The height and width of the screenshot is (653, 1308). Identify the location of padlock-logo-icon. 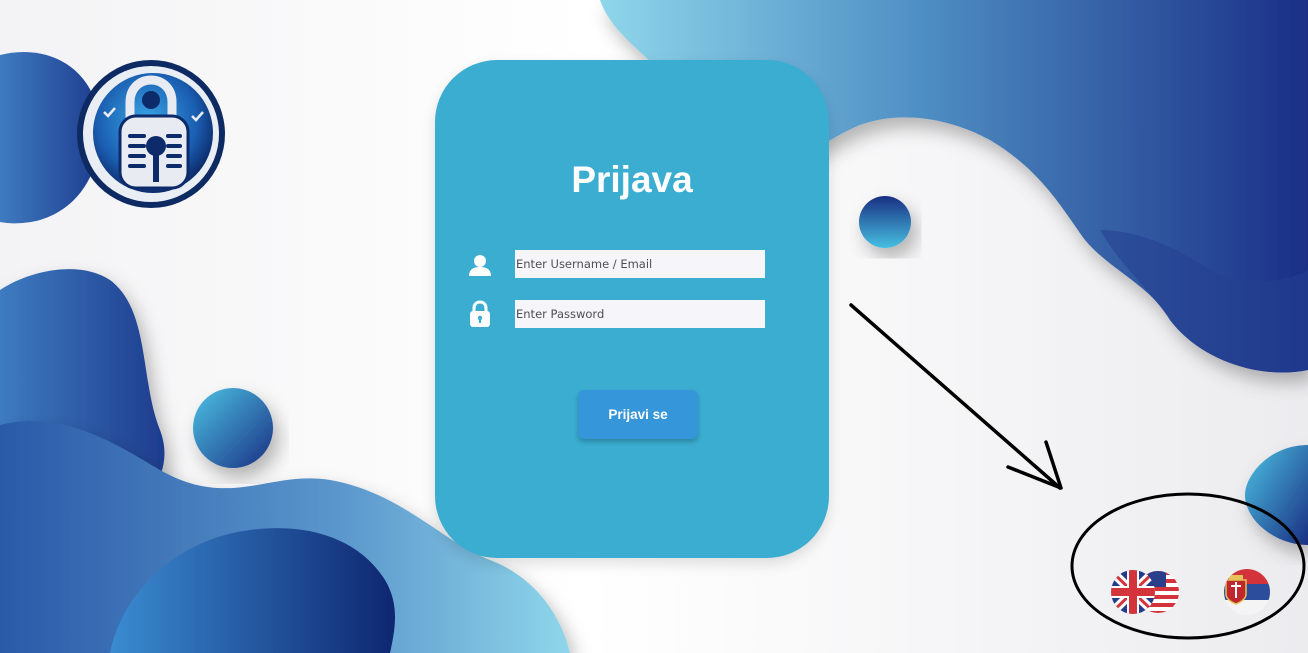
(151, 134).